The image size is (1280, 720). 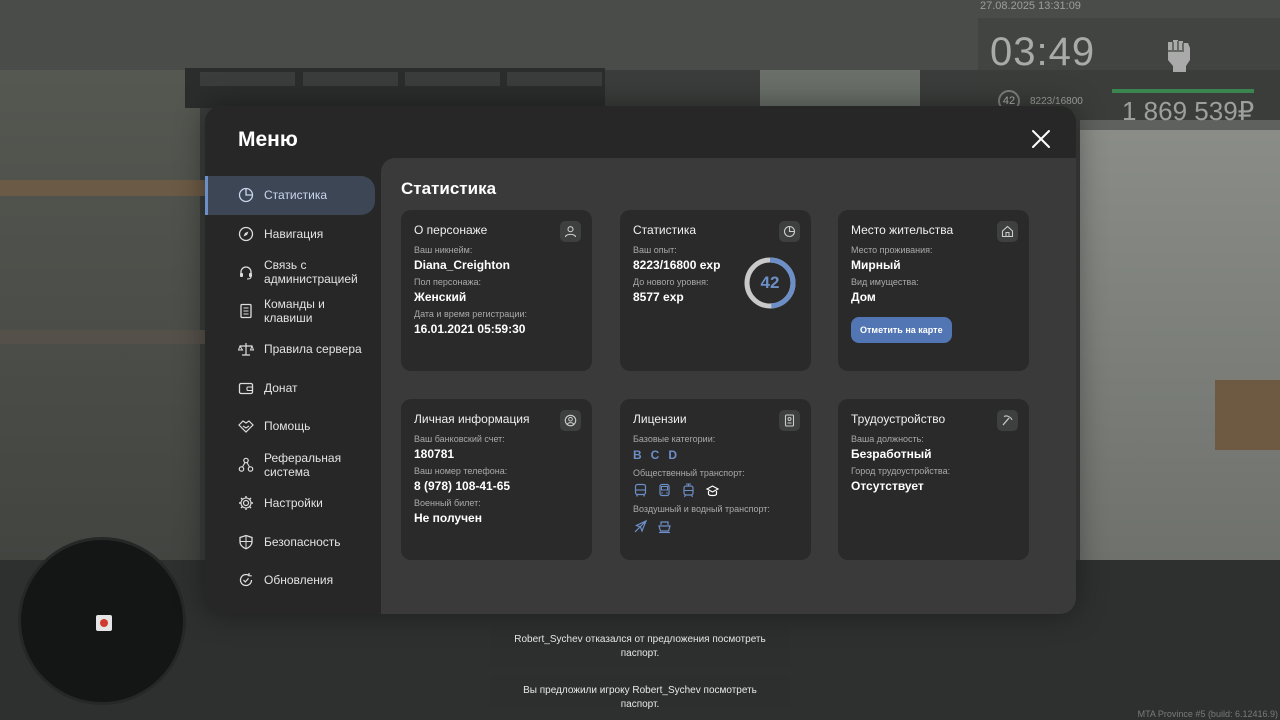 I want to click on bank-value: 180781, so click(x=434, y=454).